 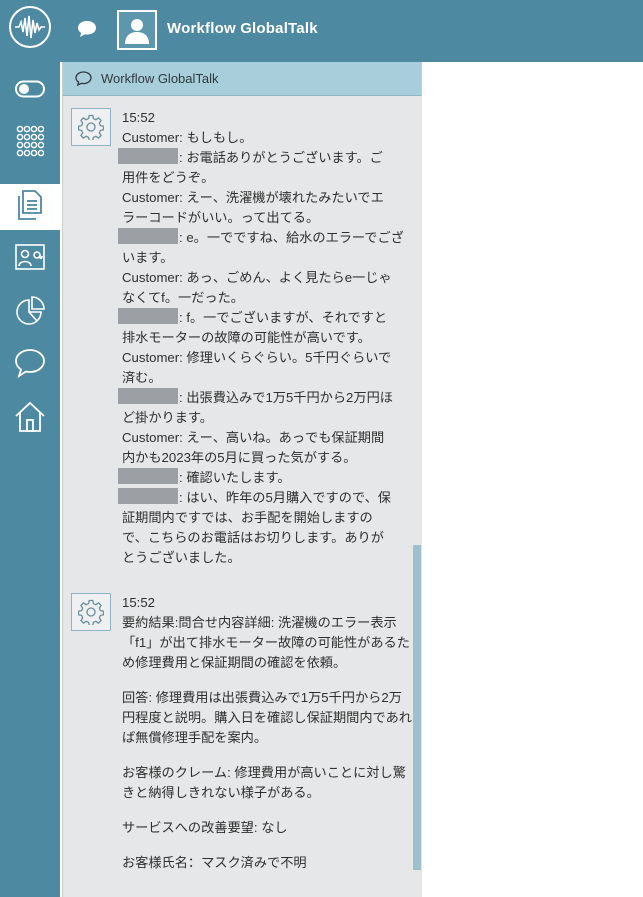 I want to click on home-icon, so click(x=30, y=419).